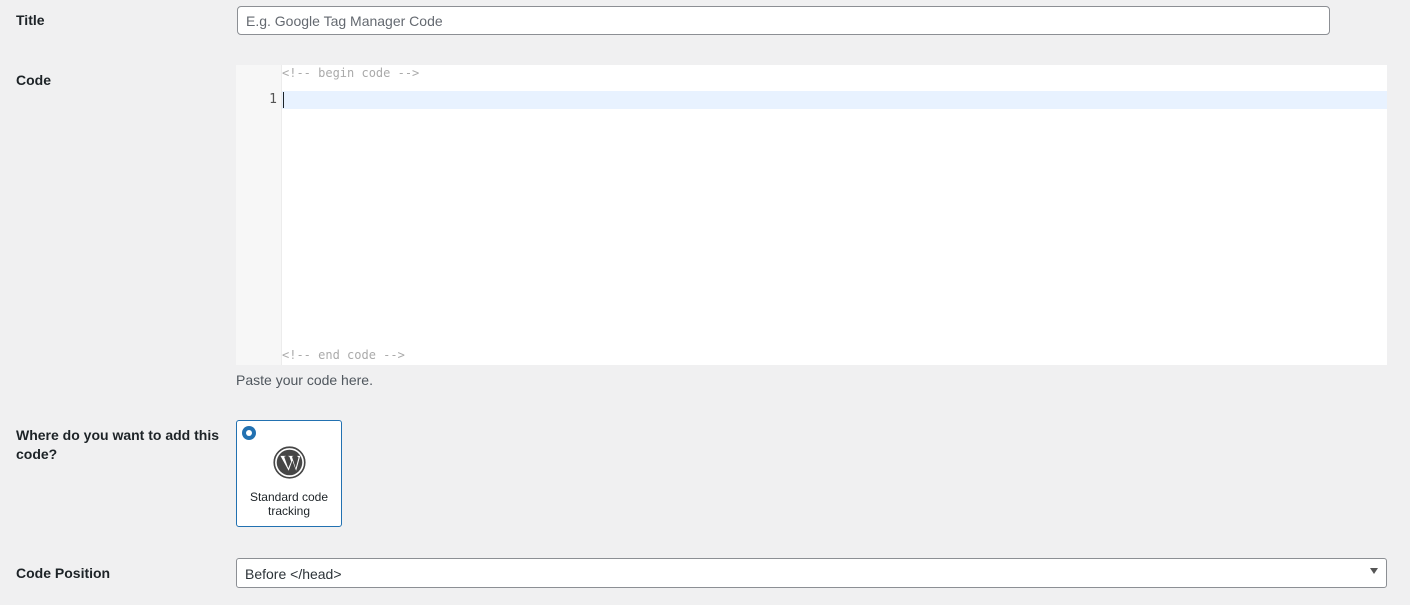 This screenshot has width=1410, height=605. What do you see at coordinates (304, 380) in the screenshot?
I see `code-help-text: Paste your code here.` at bounding box center [304, 380].